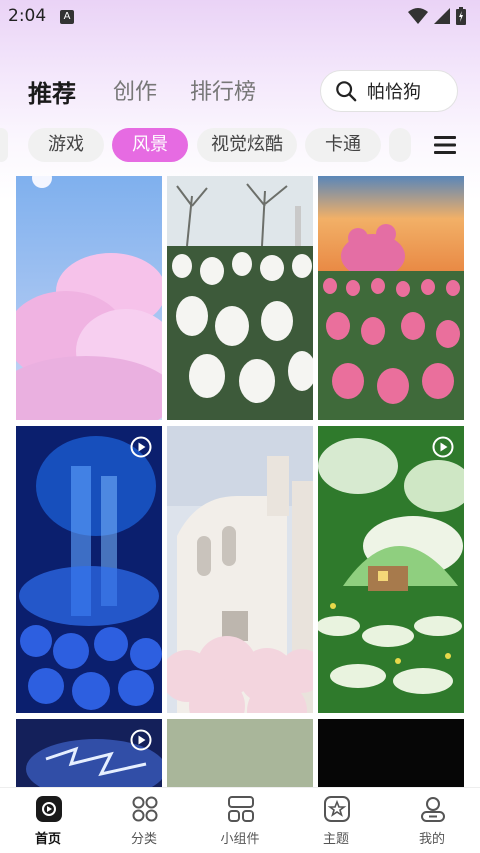 The image size is (480, 853). Describe the element at coordinates (433, 809) in the screenshot. I see `profile-icon` at that location.